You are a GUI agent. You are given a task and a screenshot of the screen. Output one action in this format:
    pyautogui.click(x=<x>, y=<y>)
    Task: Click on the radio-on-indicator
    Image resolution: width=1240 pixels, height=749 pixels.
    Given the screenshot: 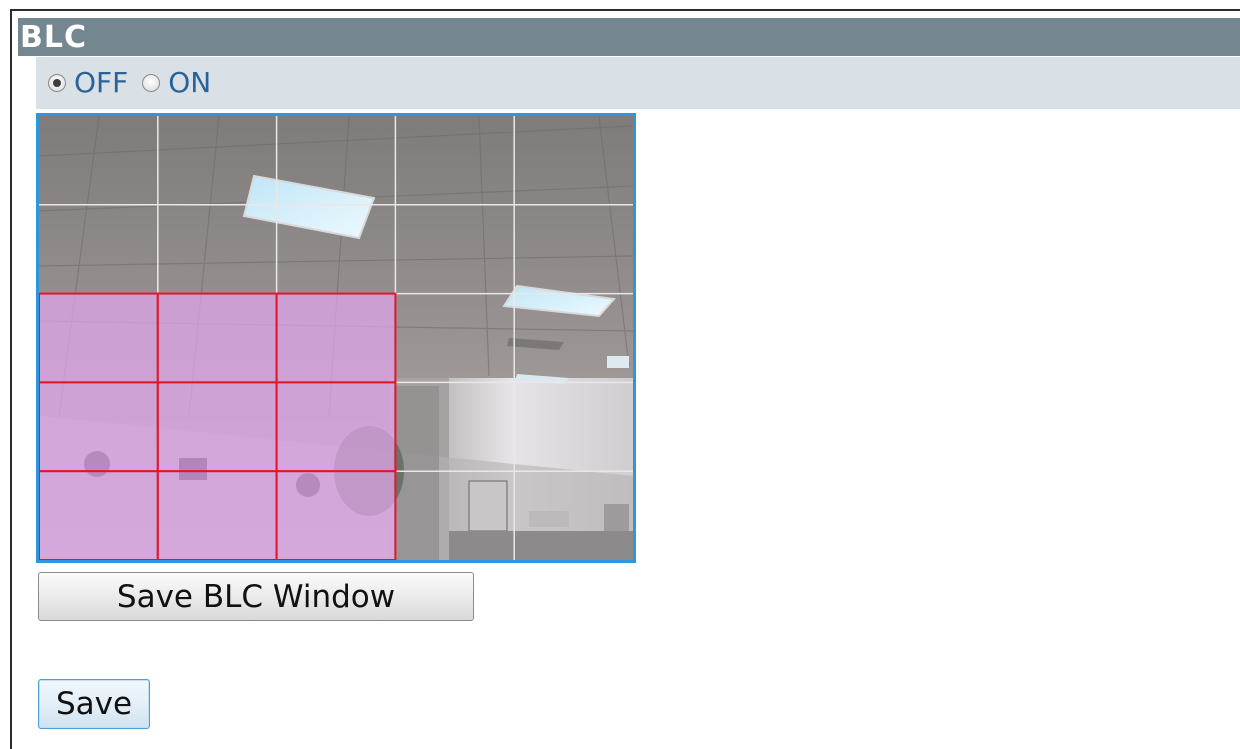 What is the action you would take?
    pyautogui.click(x=151, y=83)
    